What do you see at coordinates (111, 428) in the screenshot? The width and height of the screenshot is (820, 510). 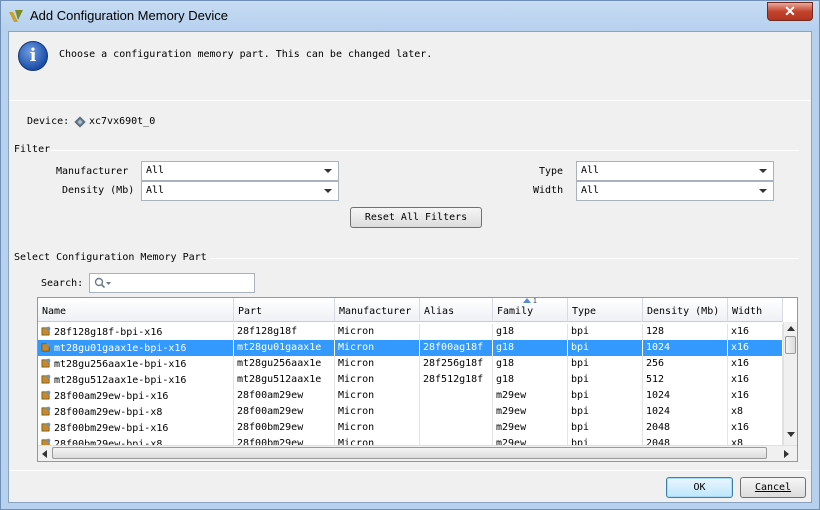 I see `cell-text: 28f00bm29ew-bpi-x16` at bounding box center [111, 428].